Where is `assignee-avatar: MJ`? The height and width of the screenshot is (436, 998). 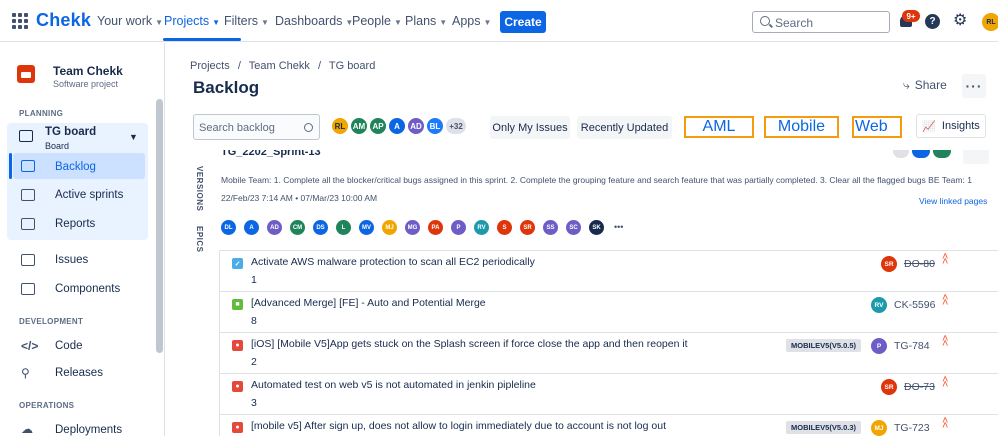
assignee-avatar: MJ is located at coordinates (879, 428).